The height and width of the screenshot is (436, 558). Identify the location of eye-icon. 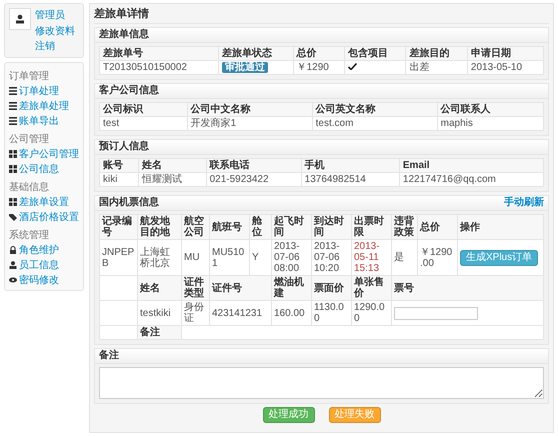
(13, 280).